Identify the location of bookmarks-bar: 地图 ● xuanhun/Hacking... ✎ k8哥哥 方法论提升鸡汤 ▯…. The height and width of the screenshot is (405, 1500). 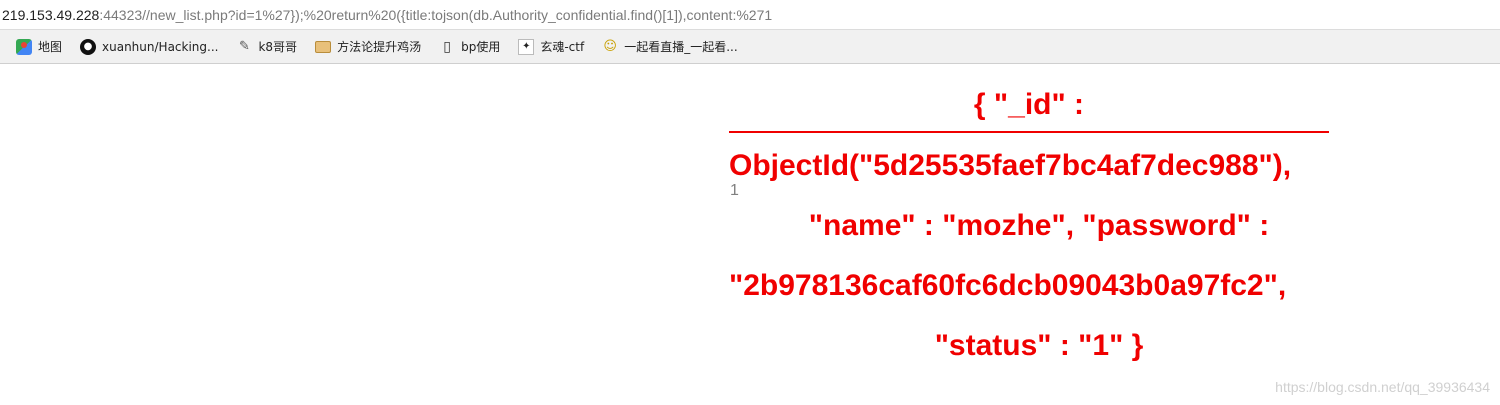
(750, 47).